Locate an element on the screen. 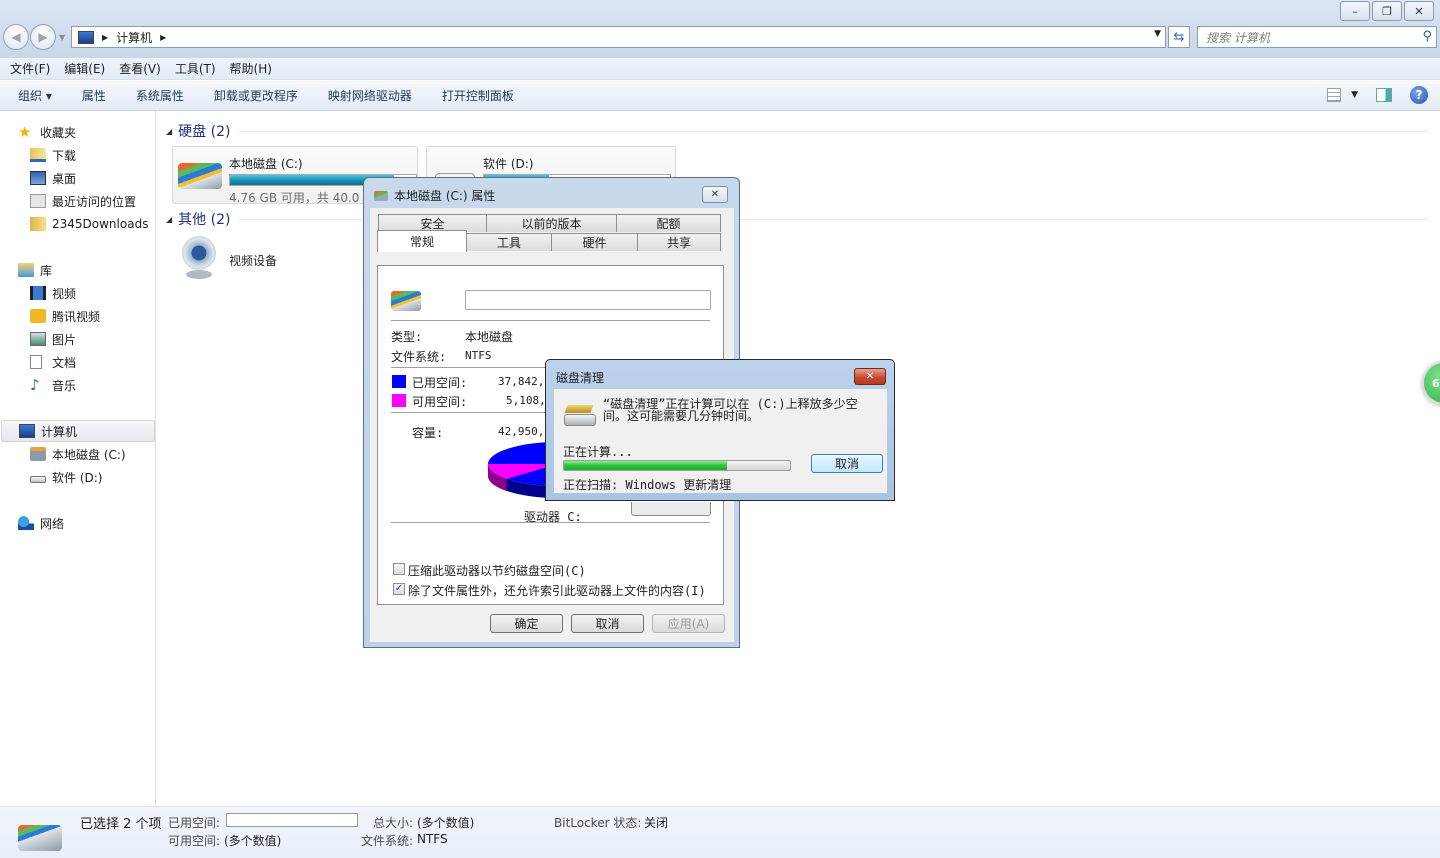  webcam-stand-icon is located at coordinates (199, 274).